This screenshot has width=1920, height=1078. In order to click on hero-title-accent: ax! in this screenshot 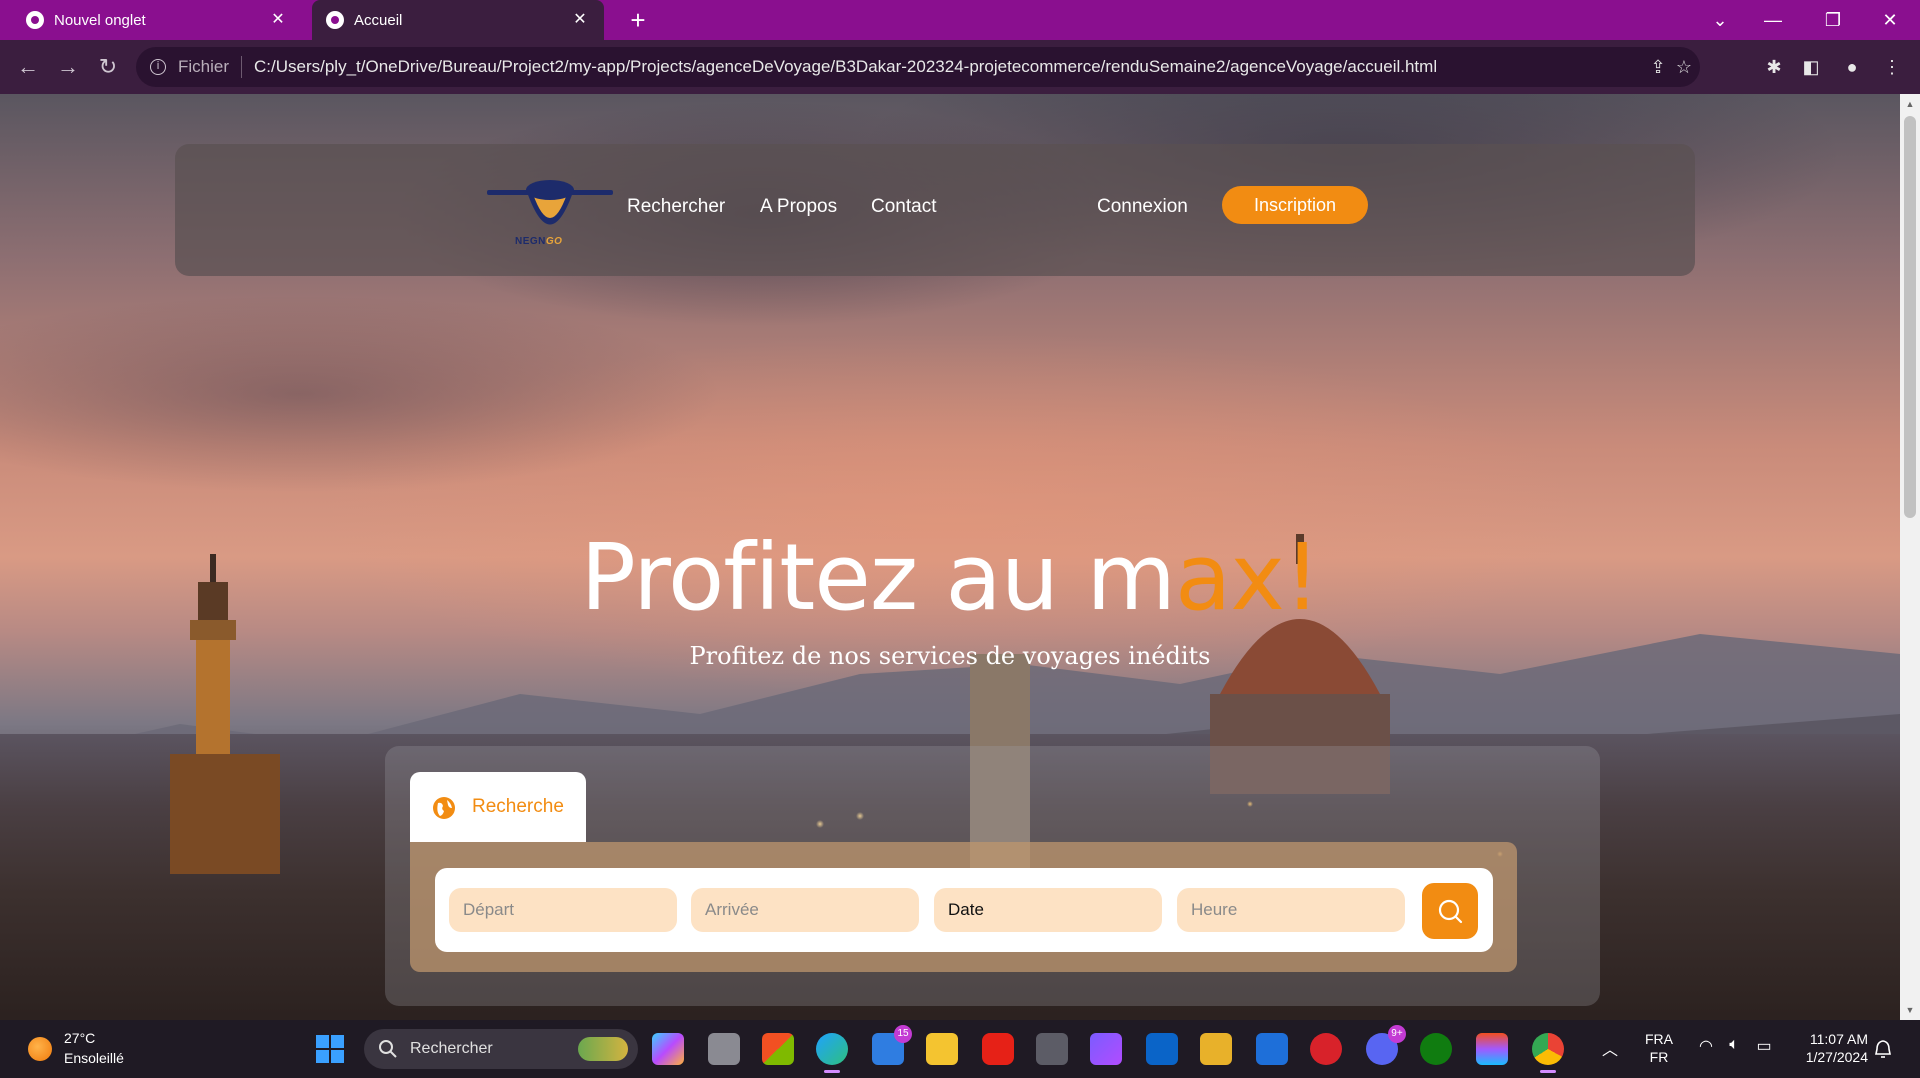, I will do `click(1247, 577)`.